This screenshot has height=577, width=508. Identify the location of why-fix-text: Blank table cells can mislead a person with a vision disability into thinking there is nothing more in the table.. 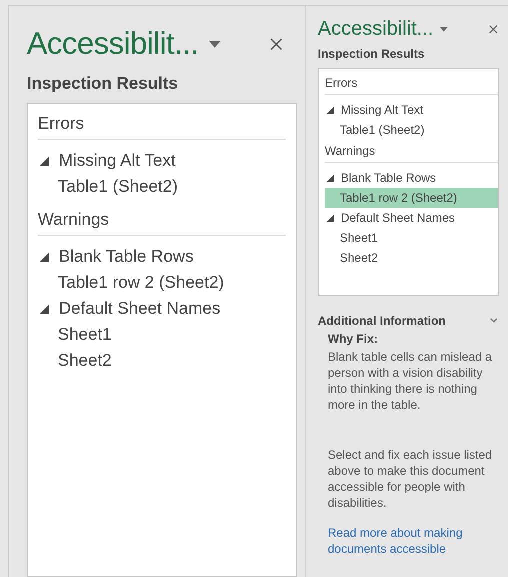
(411, 381).